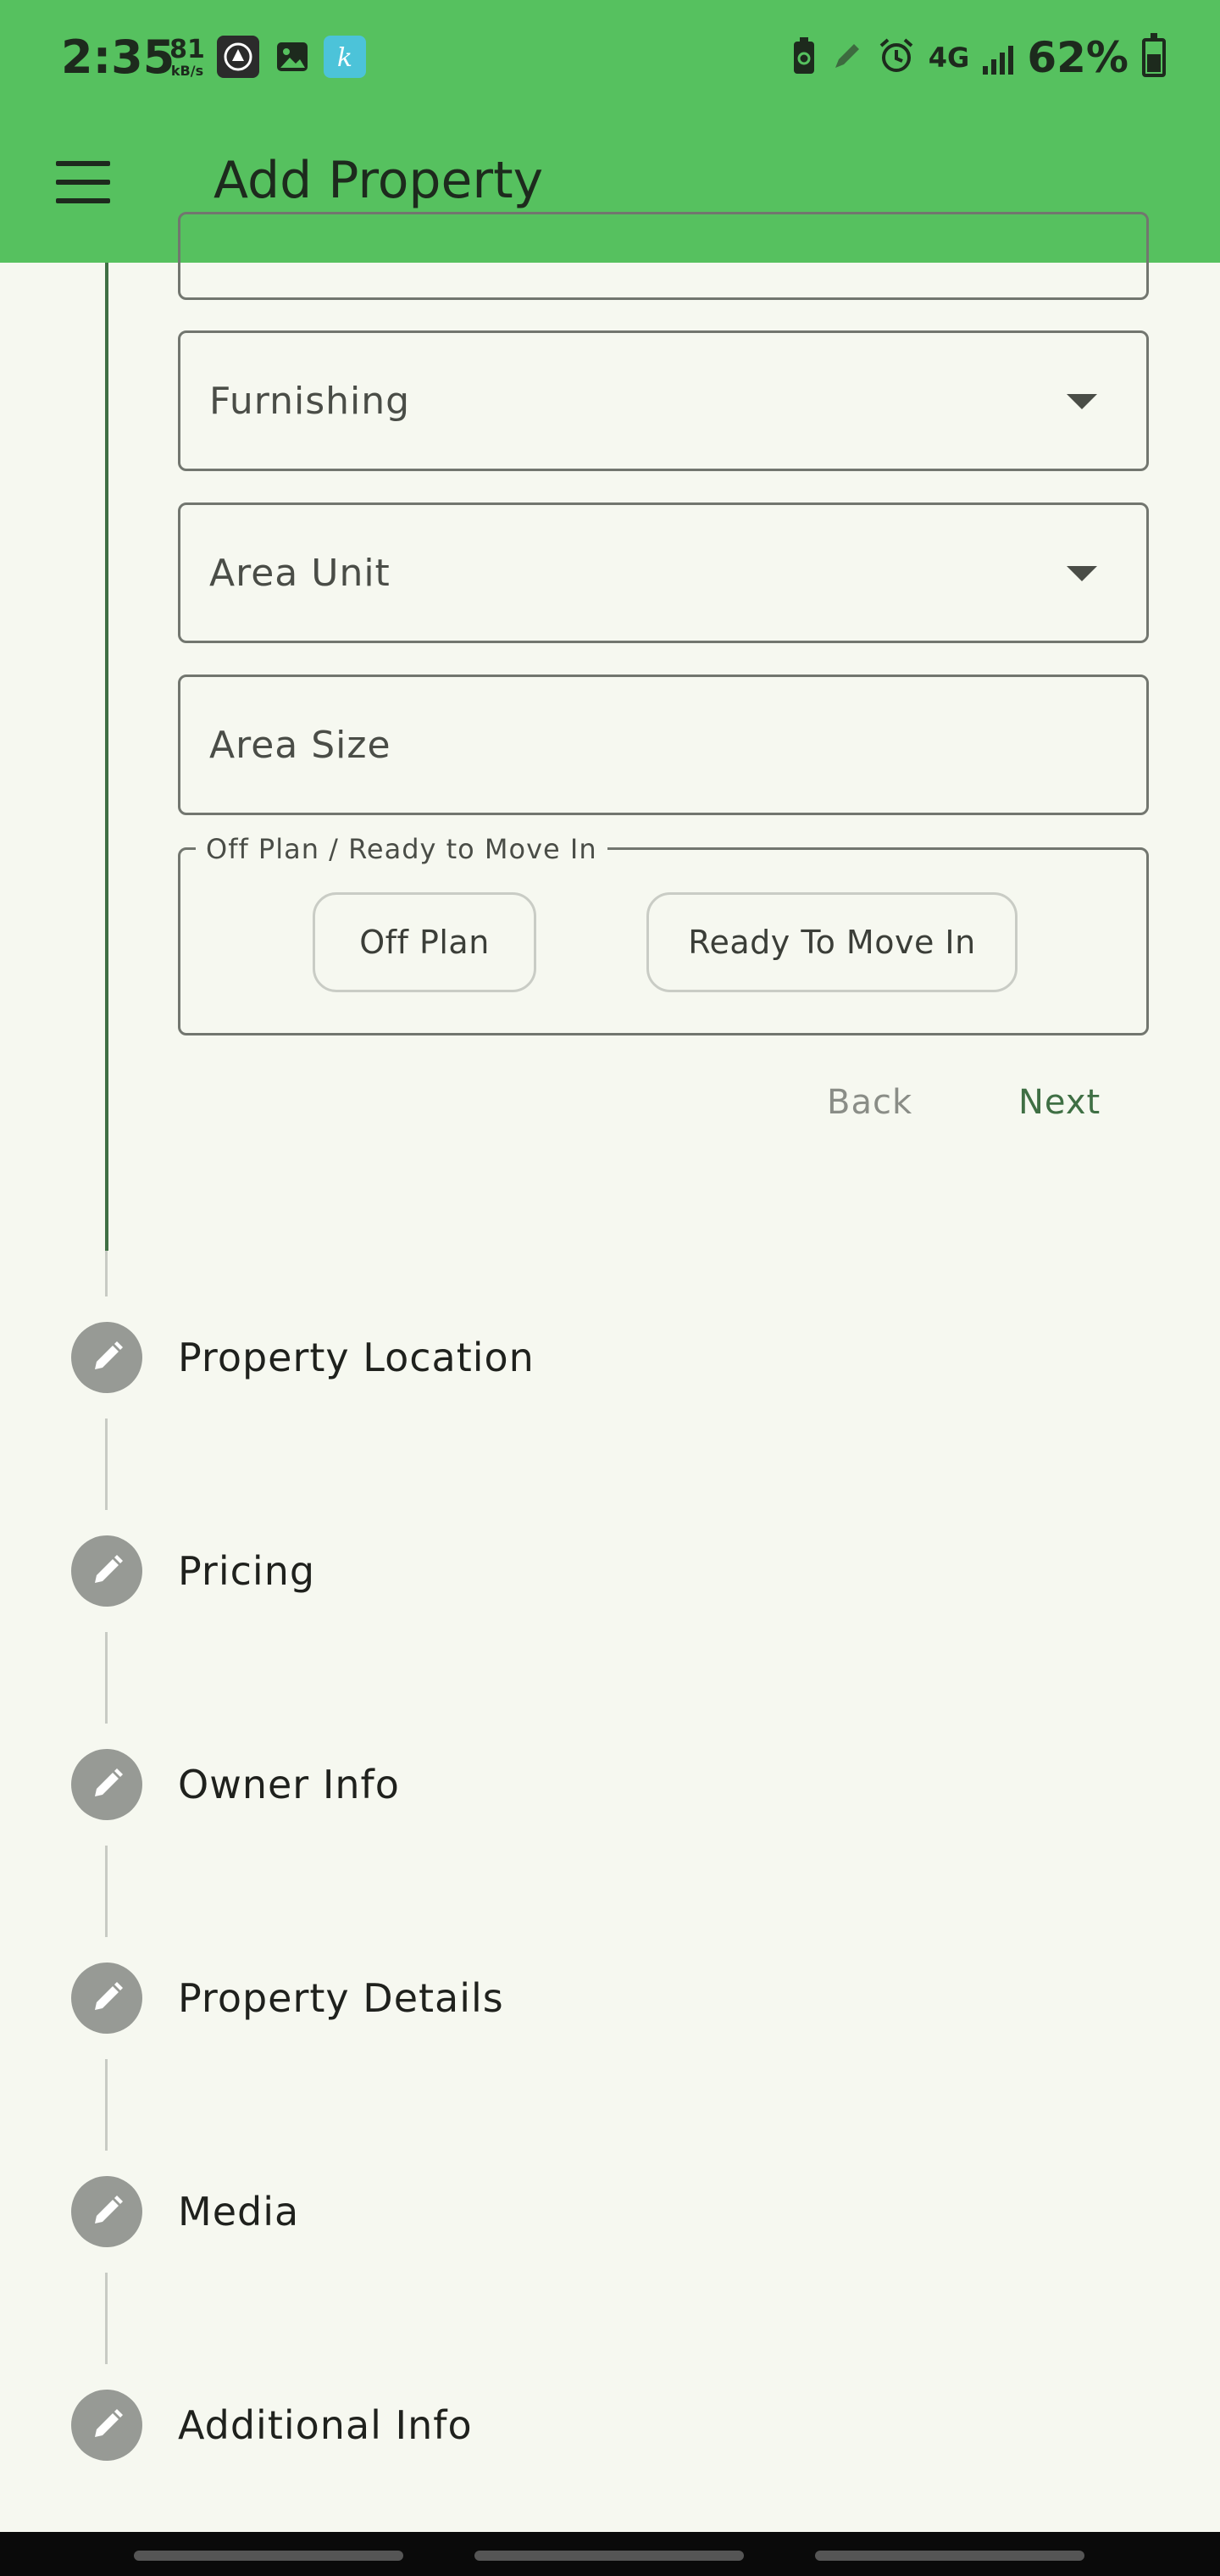 The width and height of the screenshot is (1220, 2576). I want to click on pen-icon, so click(847, 57).